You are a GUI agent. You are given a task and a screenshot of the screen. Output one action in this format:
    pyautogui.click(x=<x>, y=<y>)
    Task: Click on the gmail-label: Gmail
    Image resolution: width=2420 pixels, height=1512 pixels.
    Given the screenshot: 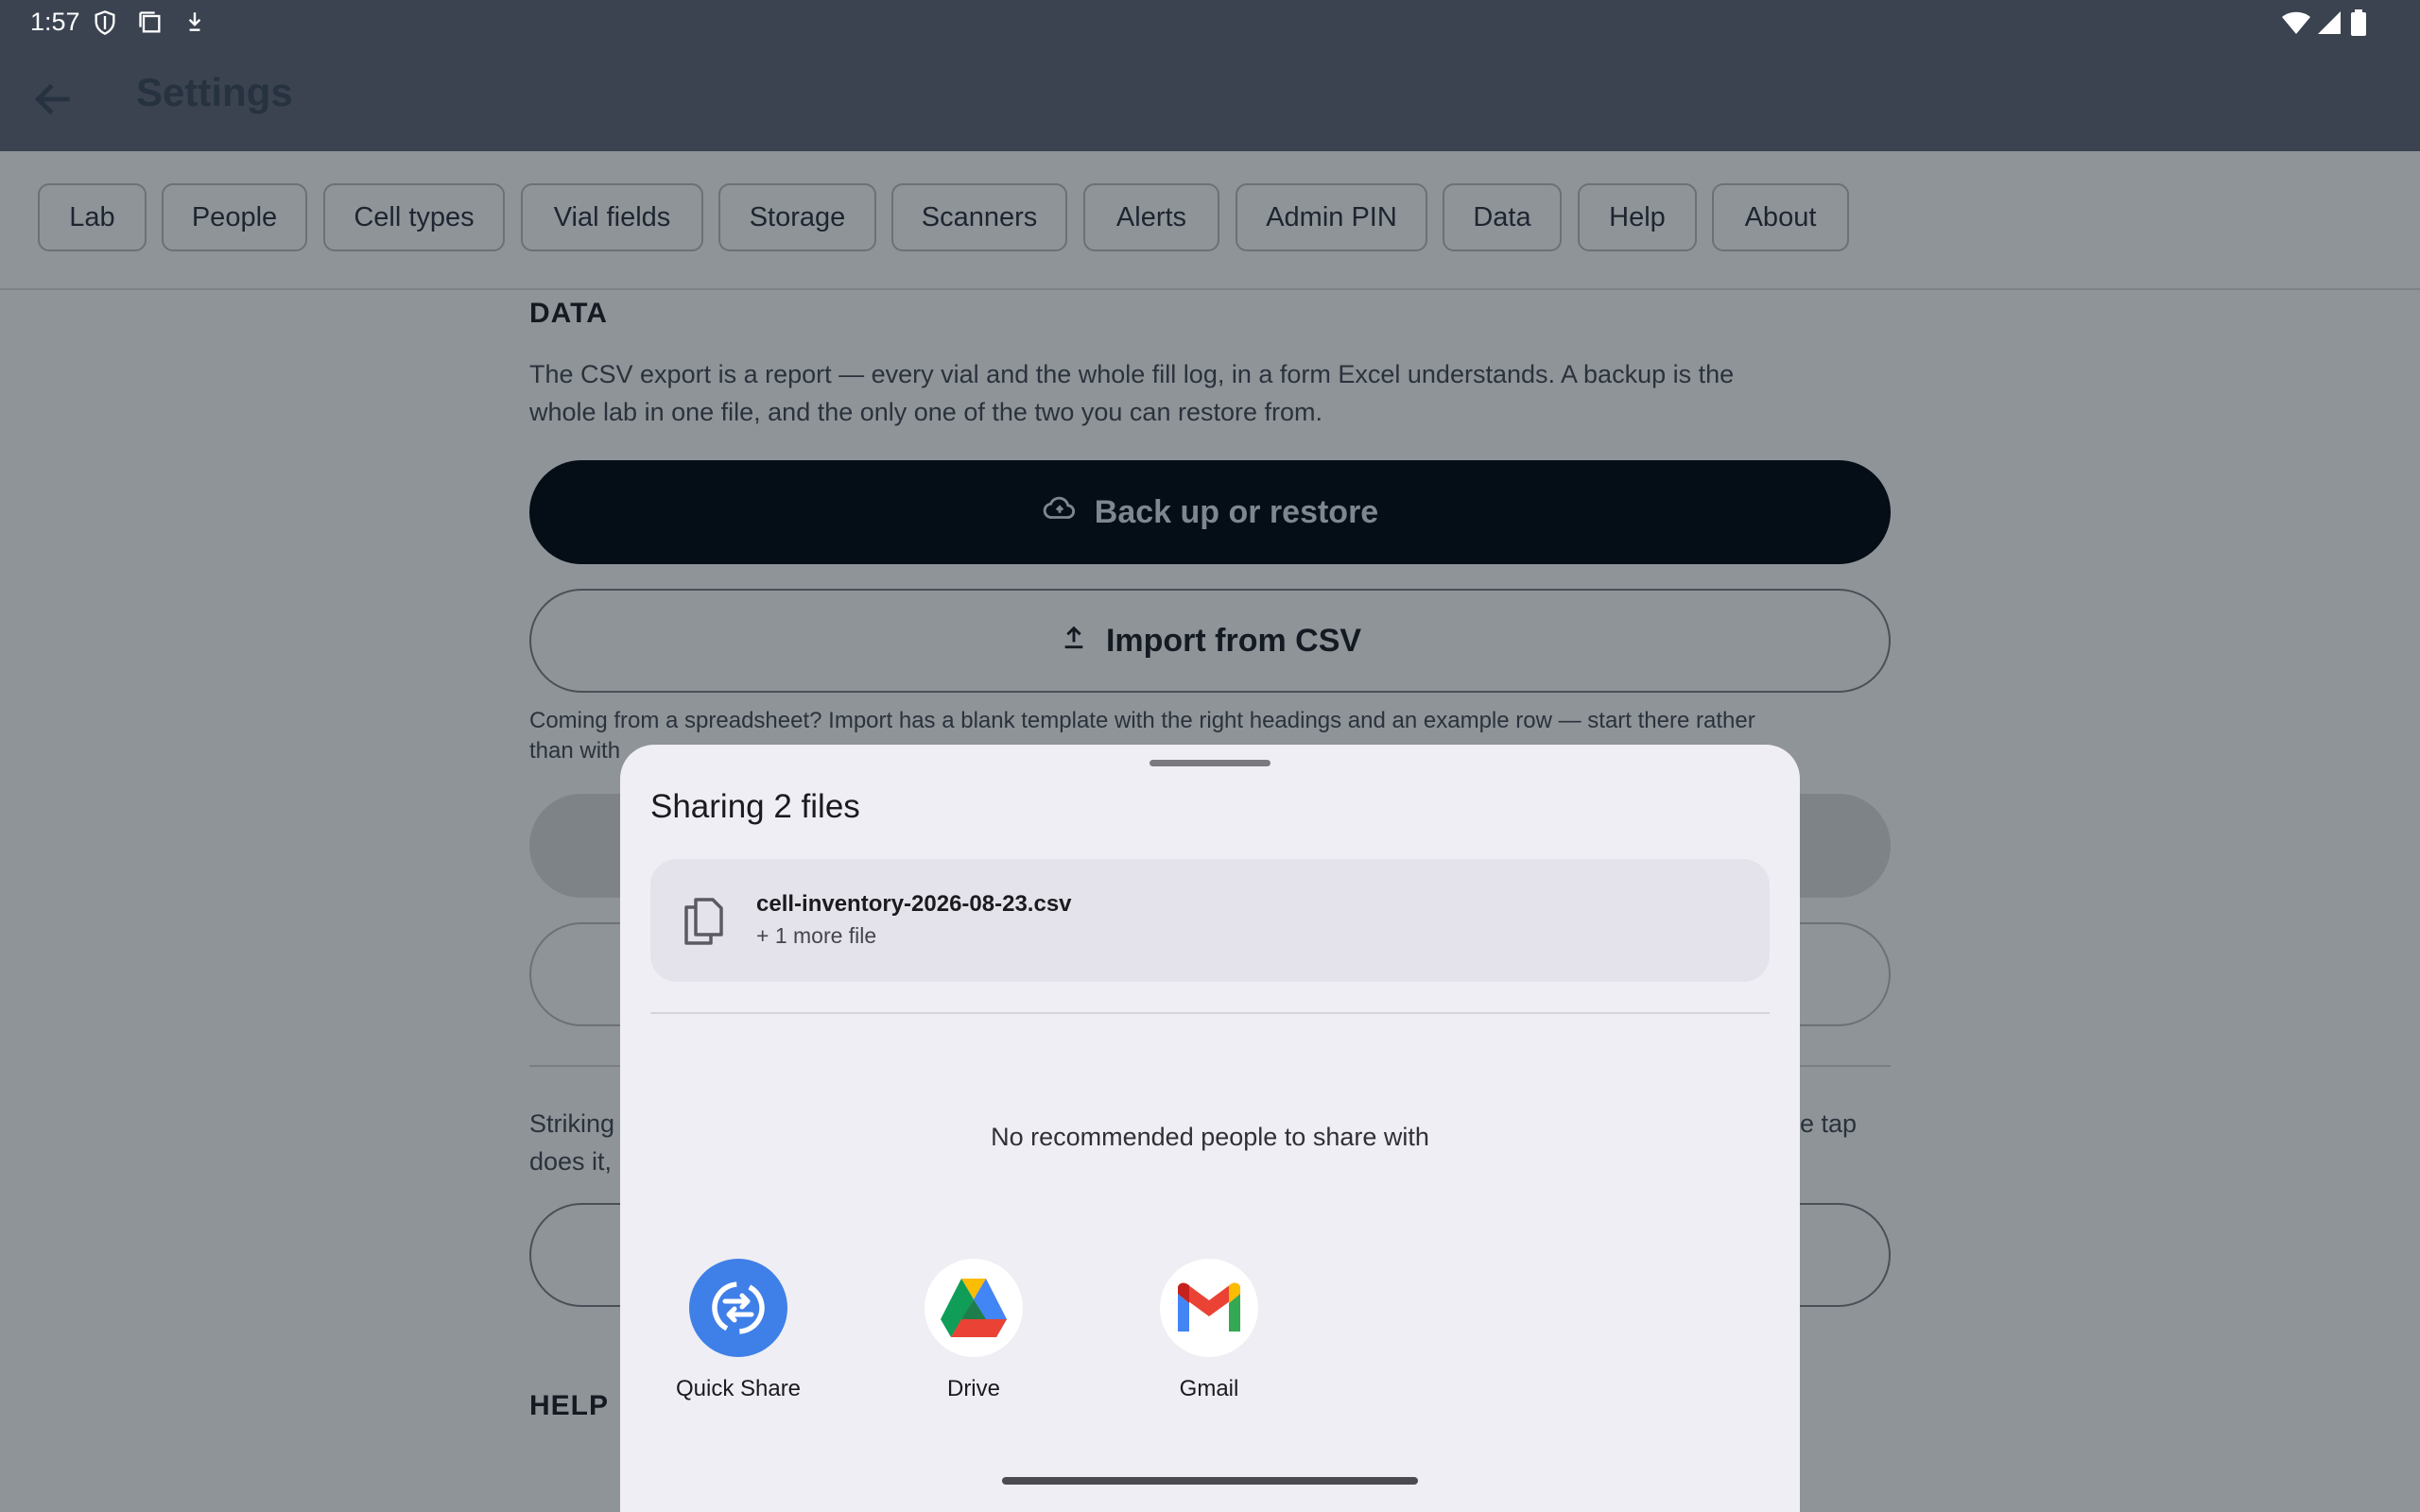 What is the action you would take?
    pyautogui.click(x=1209, y=1388)
    